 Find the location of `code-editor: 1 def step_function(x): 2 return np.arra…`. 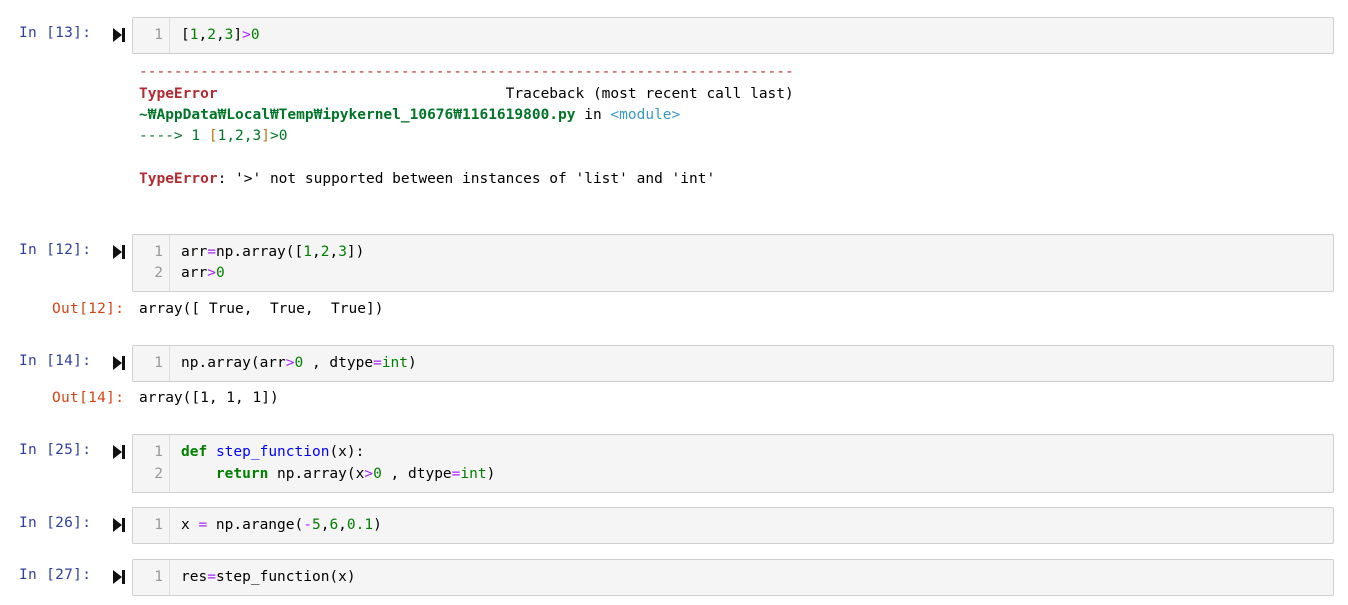

code-editor: 1 def step_function(x): 2 return np.arra… is located at coordinates (733, 463).